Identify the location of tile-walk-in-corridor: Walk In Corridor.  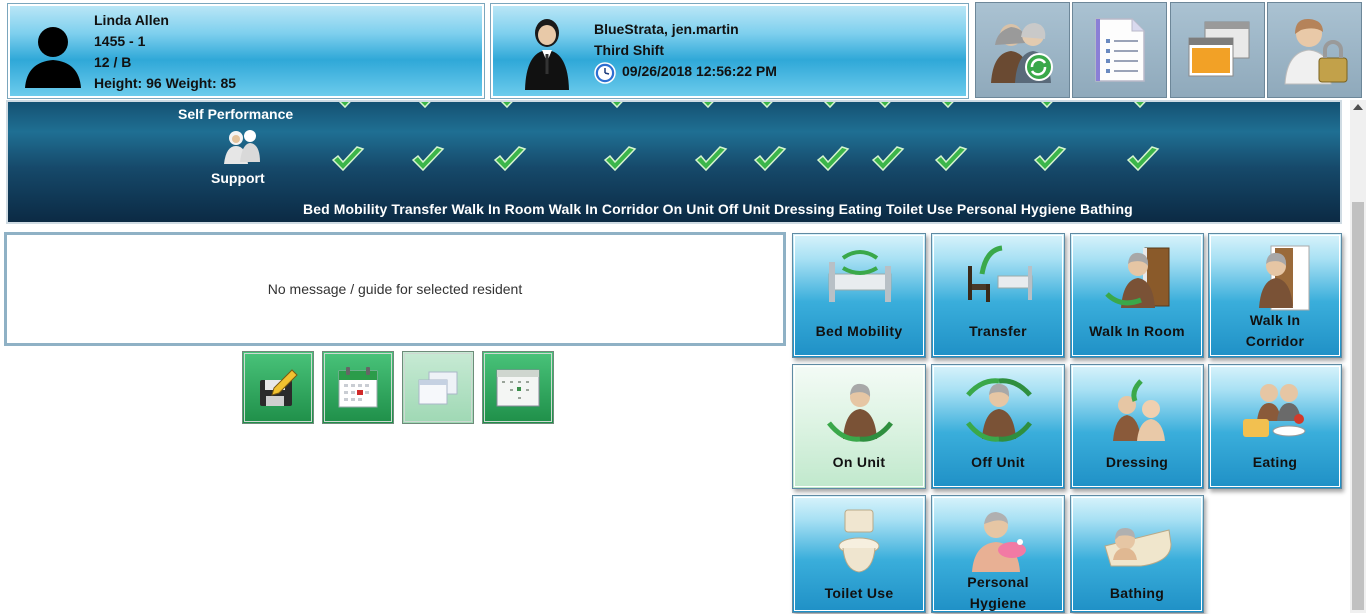
(1275, 295).